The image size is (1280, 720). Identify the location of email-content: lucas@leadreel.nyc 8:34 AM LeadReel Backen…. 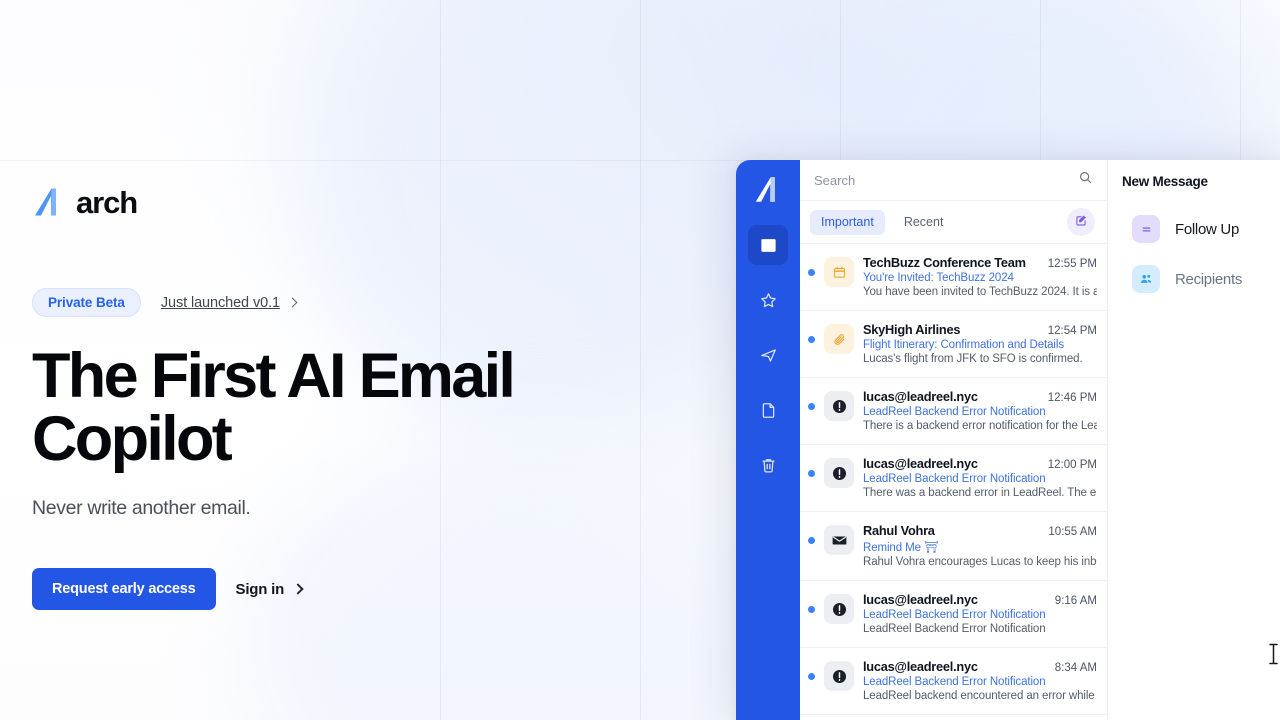
(980, 680).